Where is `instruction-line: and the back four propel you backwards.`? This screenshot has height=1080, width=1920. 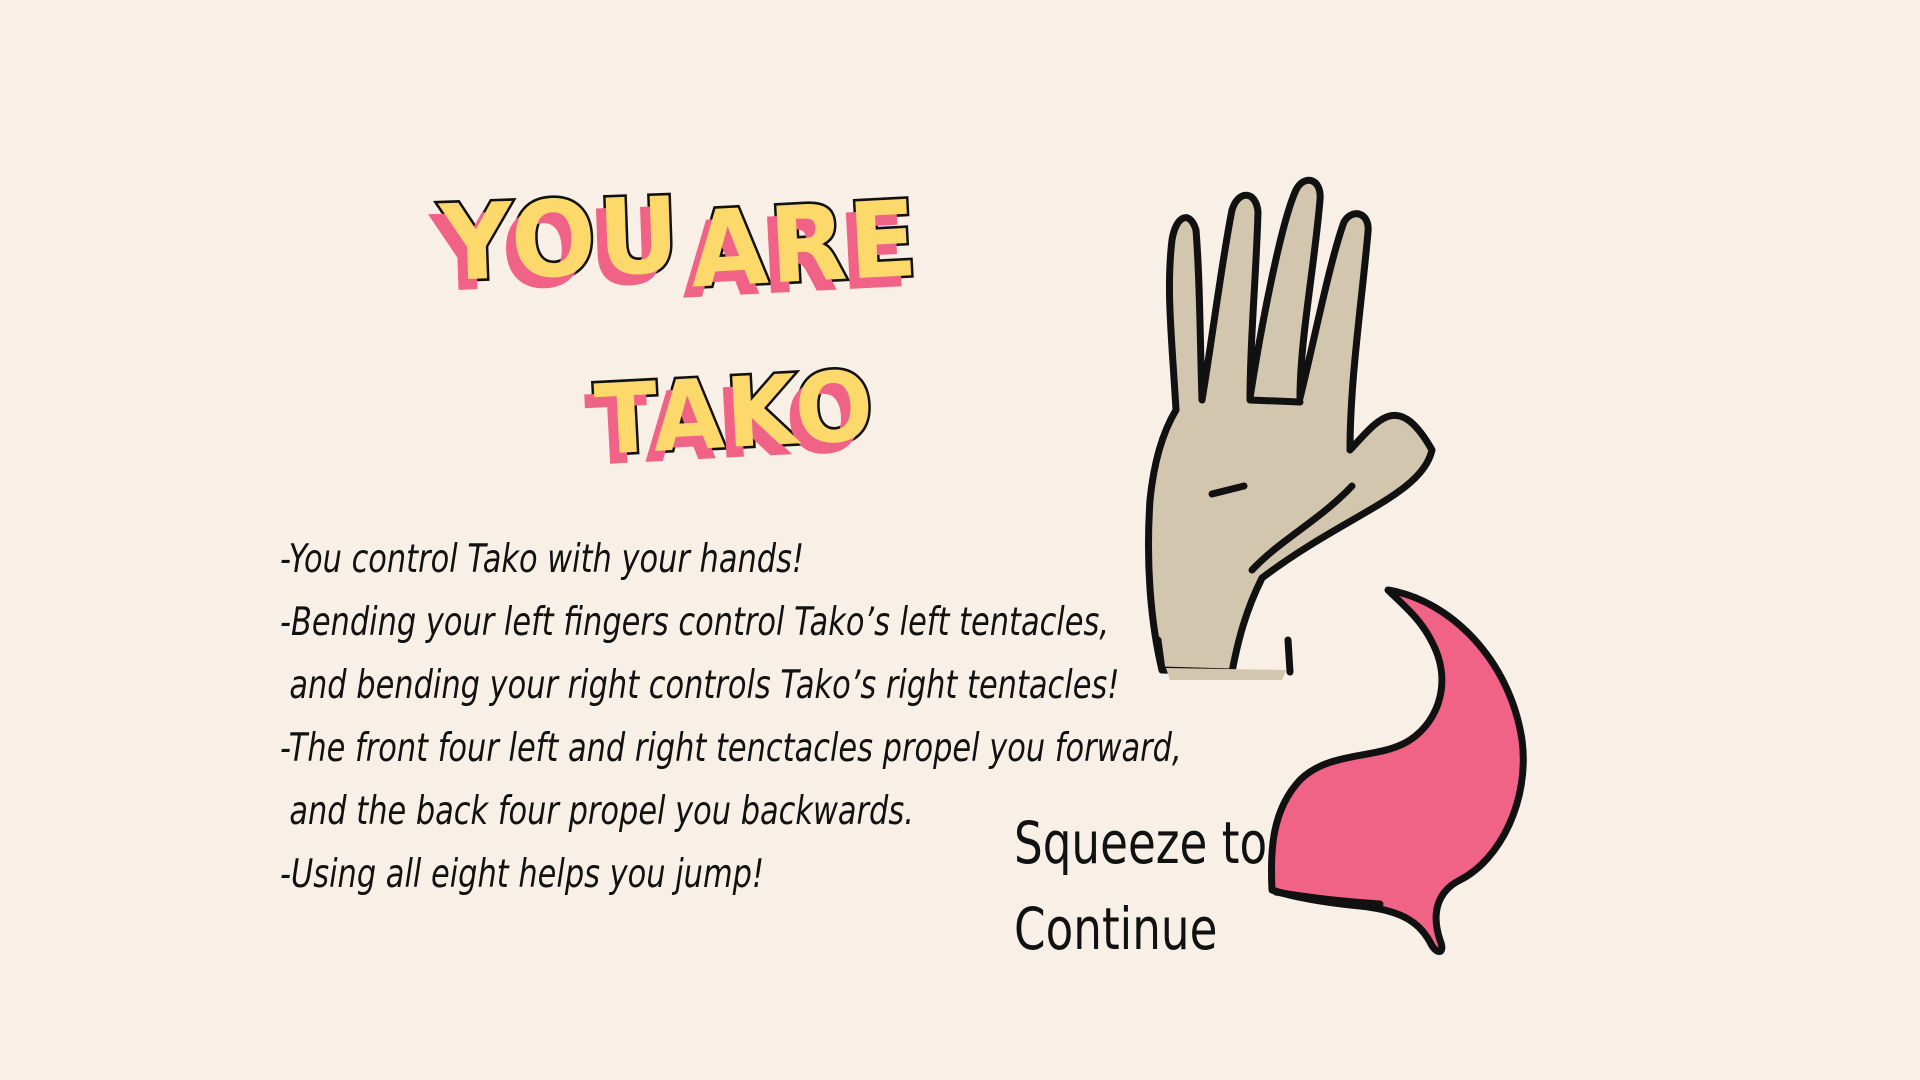 instruction-line: and the back four propel you backwards. is located at coordinates (601, 811).